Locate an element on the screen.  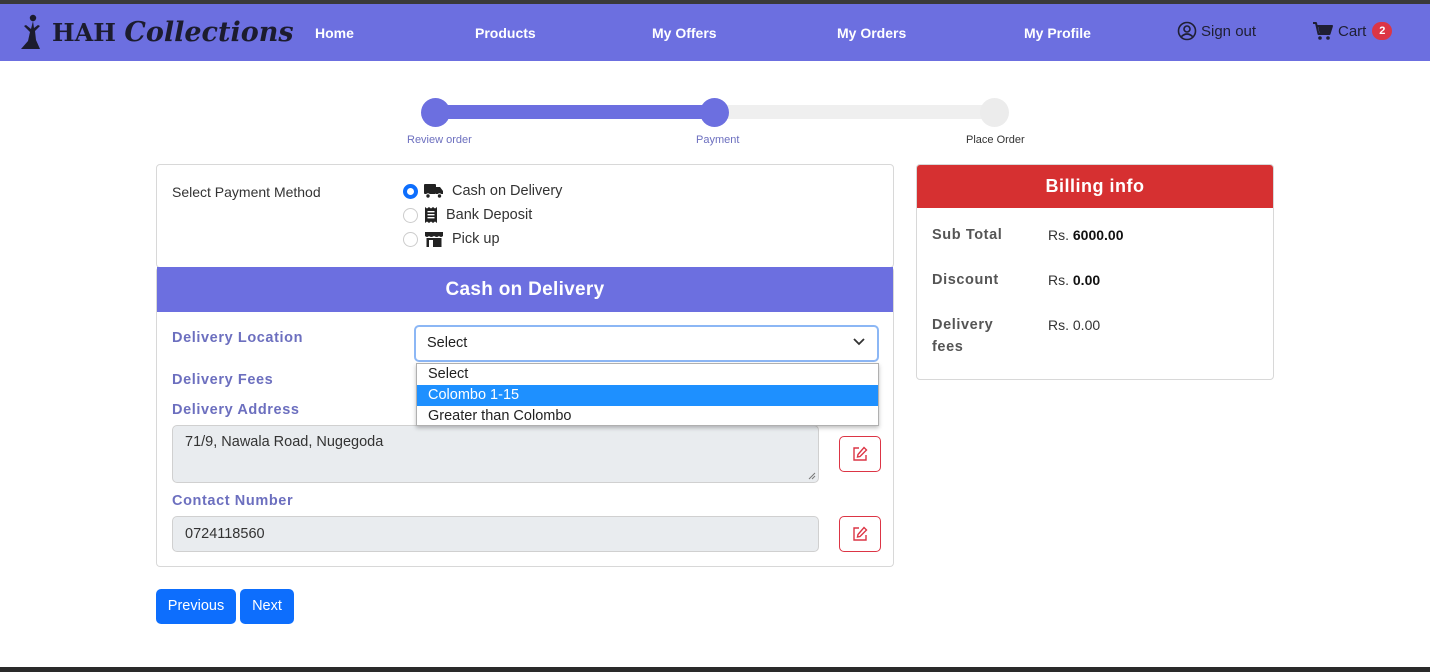
shop-icon is located at coordinates (434, 239).